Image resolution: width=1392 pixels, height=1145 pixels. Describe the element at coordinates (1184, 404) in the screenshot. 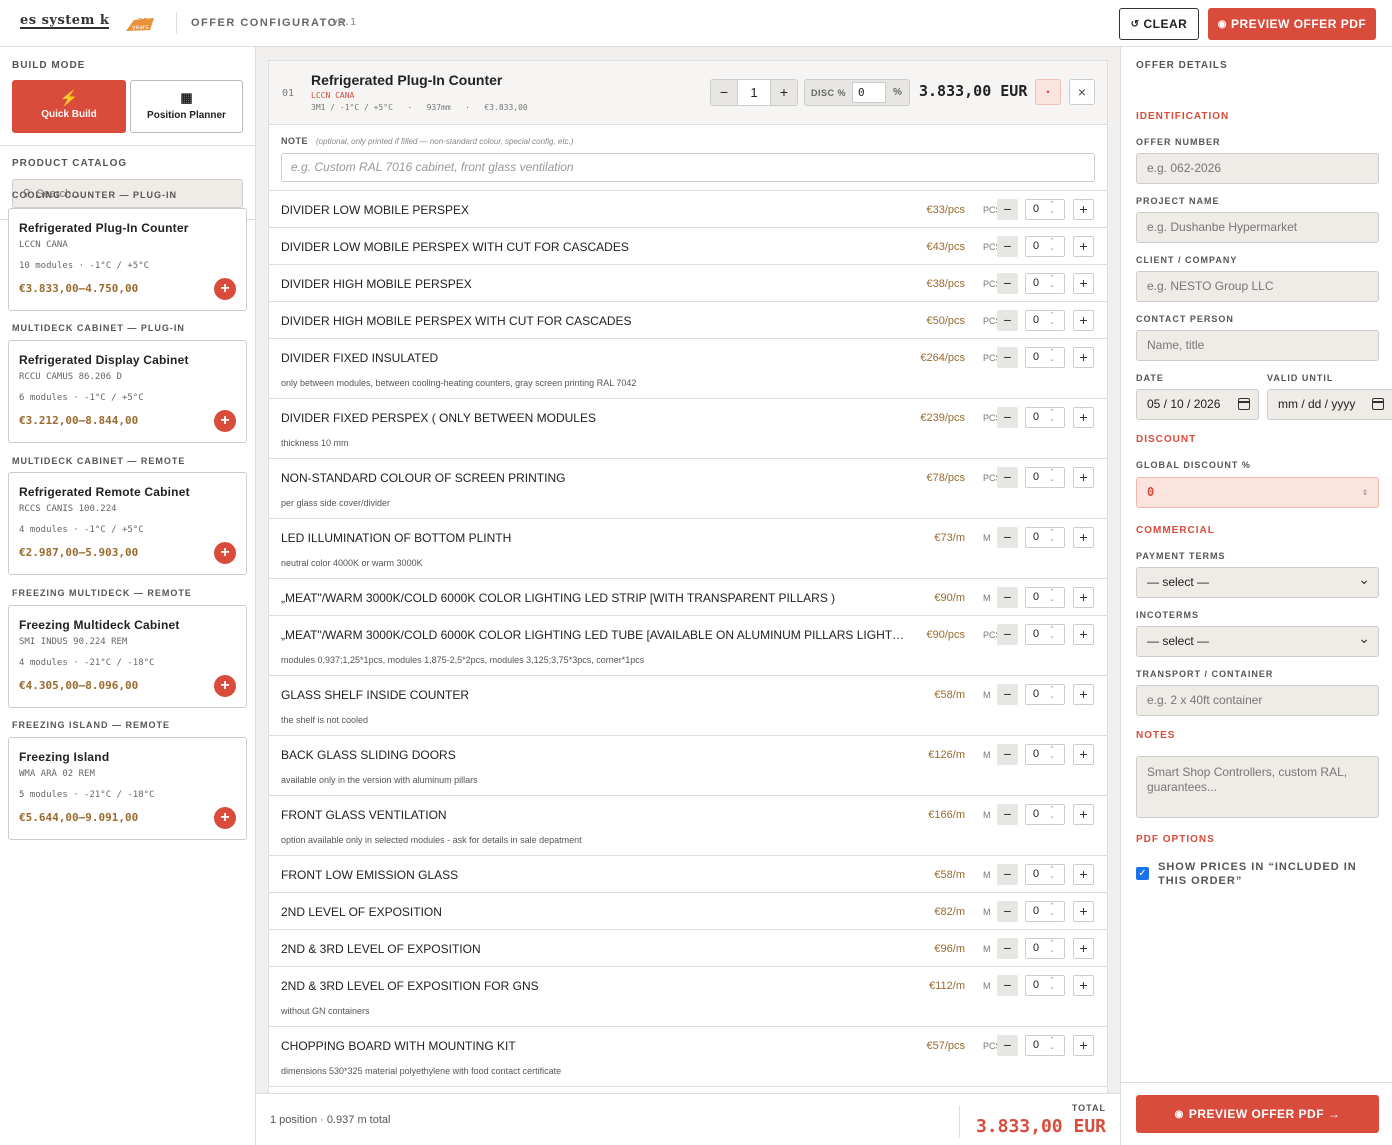

I see `date-value: 05 / 10 / 2026` at that location.